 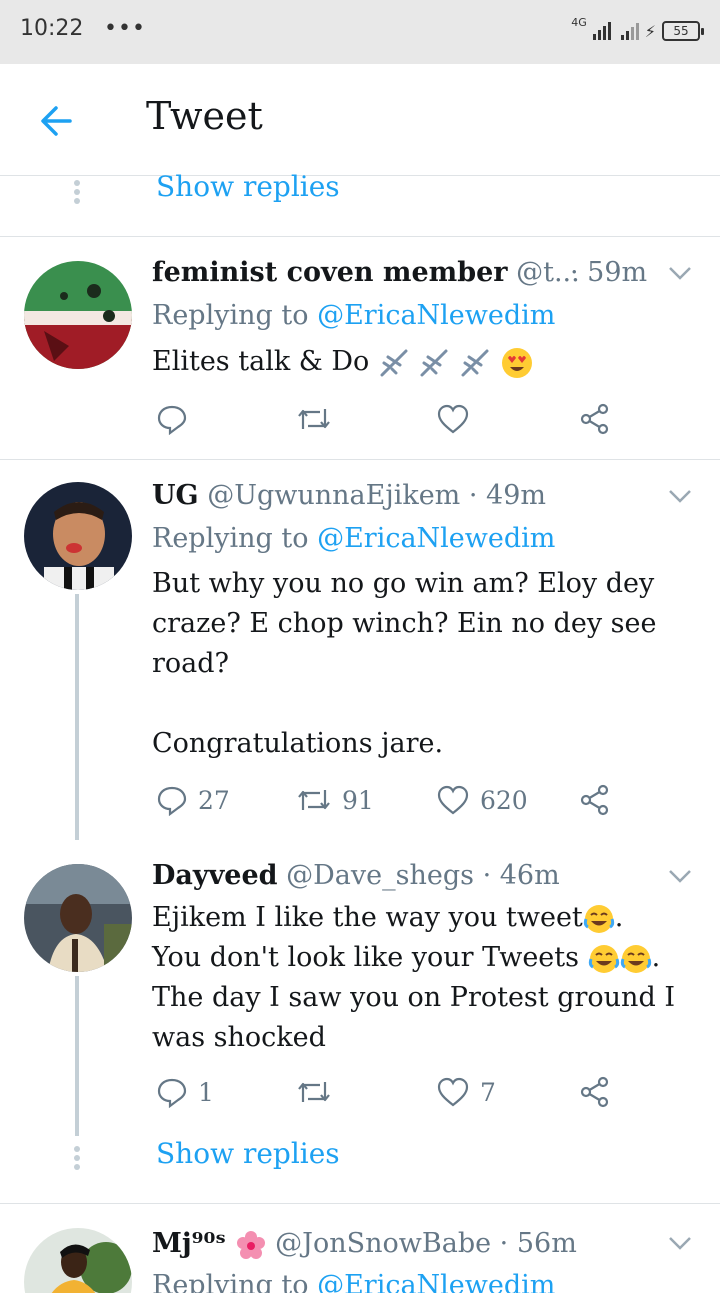 I want to click on back-arrow-icon, so click(x=57, y=121).